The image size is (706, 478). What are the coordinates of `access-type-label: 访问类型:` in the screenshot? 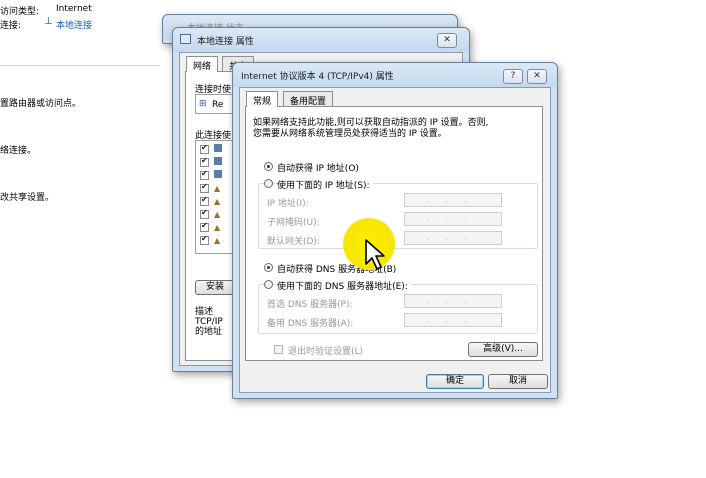 It's located at (20, 12).